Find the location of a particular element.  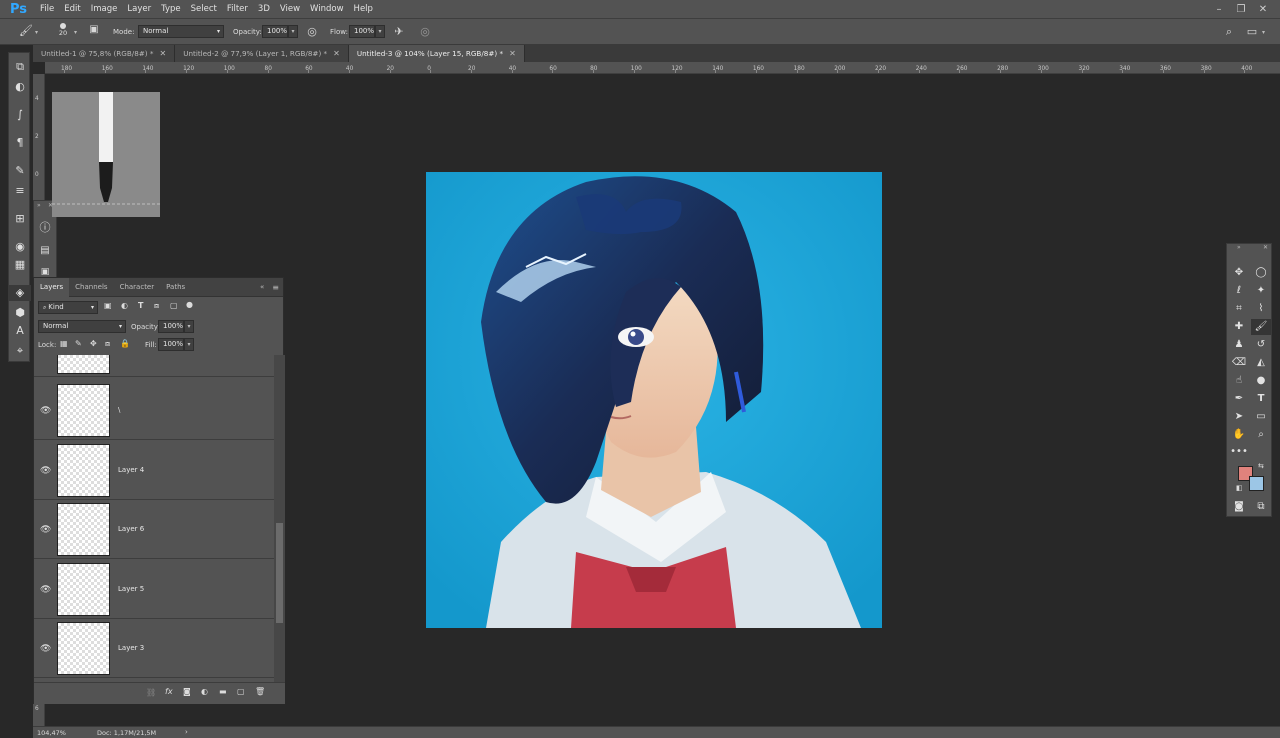

type-tool-icon: T is located at coordinates (1261, 399).